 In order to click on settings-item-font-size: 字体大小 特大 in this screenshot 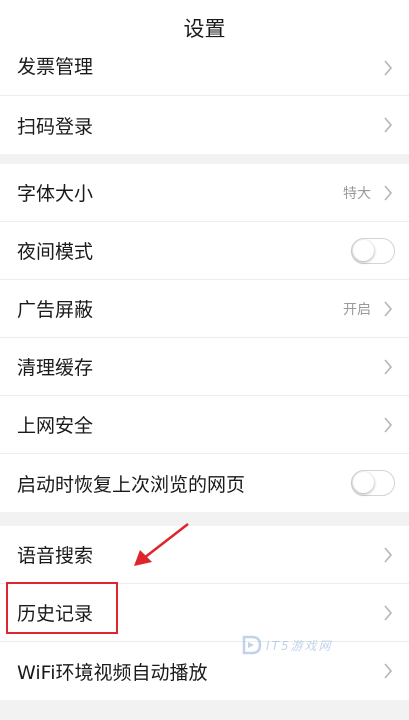, I will do `click(204, 193)`.